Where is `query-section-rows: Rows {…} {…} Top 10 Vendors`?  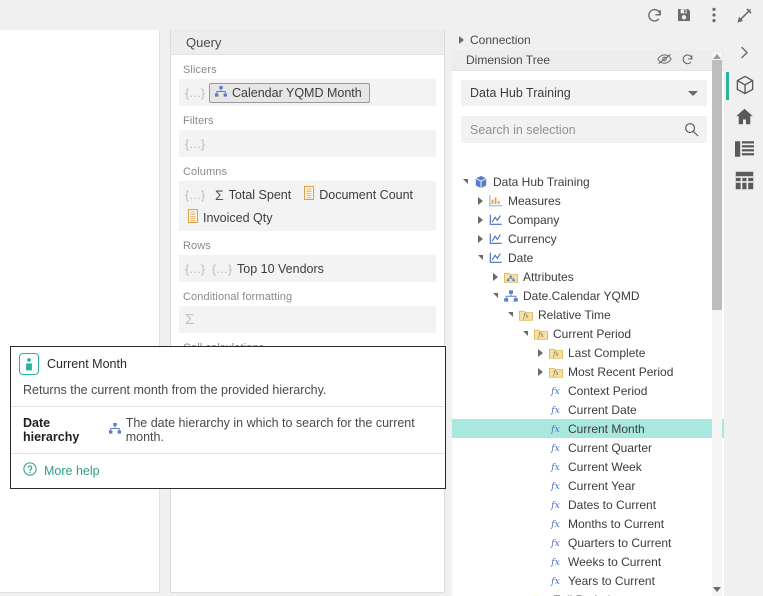
query-section-rows: Rows {…} {…} Top 10 Vendors is located at coordinates (307, 256).